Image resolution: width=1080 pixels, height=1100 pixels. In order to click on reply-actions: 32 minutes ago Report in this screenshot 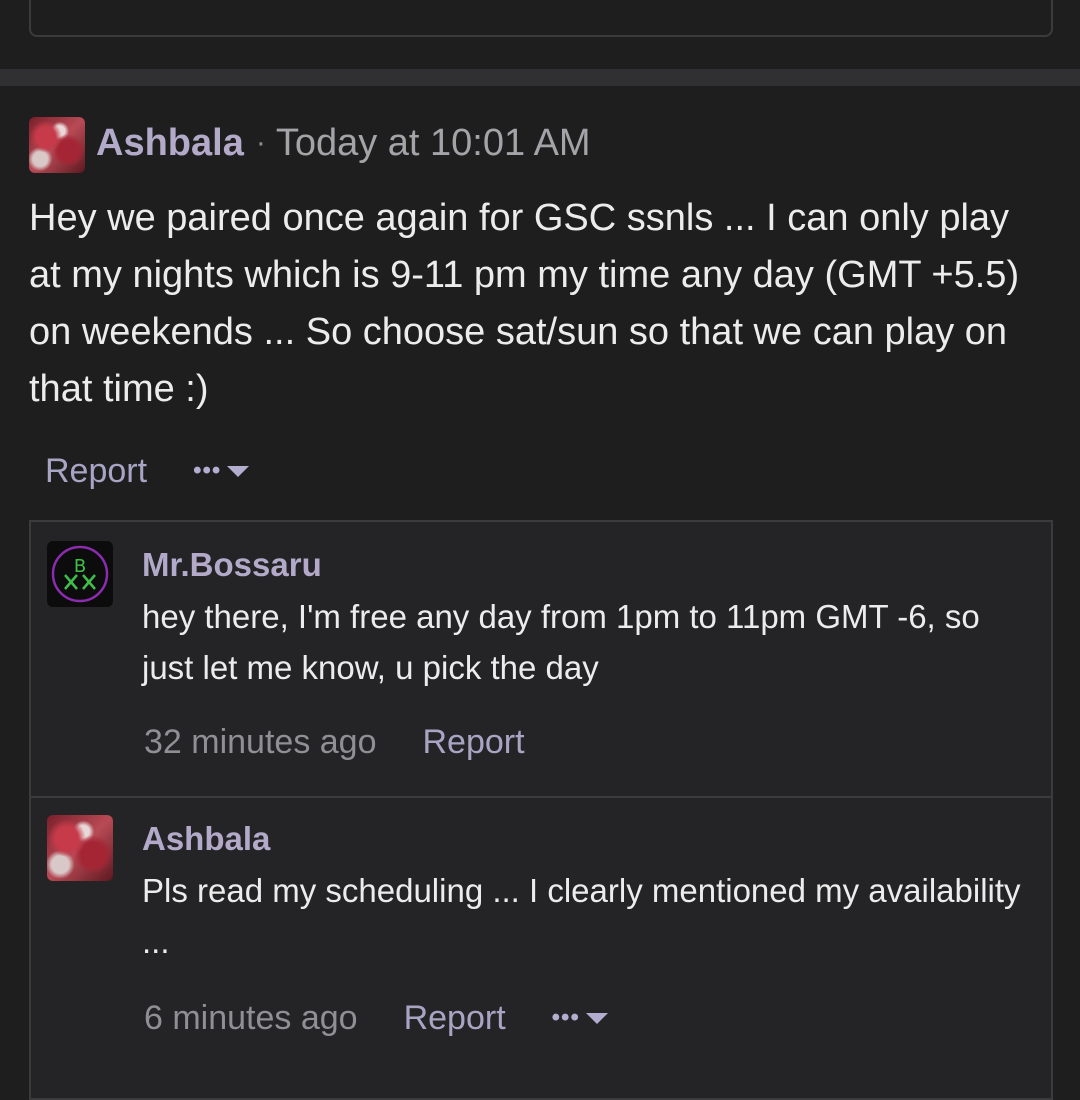, I will do `click(334, 742)`.